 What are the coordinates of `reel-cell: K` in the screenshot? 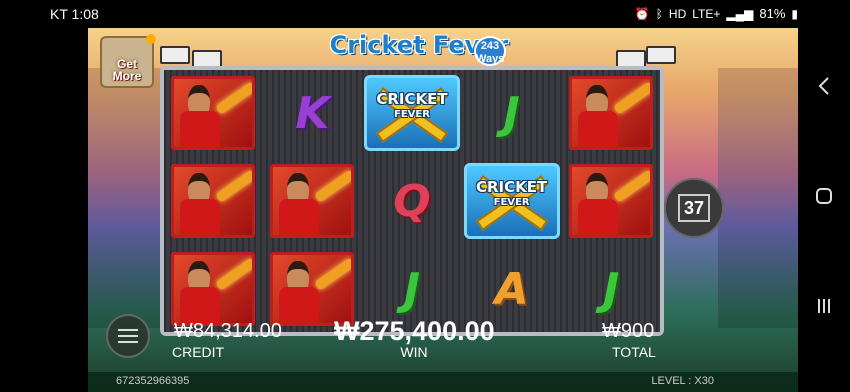 It's located at (313, 113).